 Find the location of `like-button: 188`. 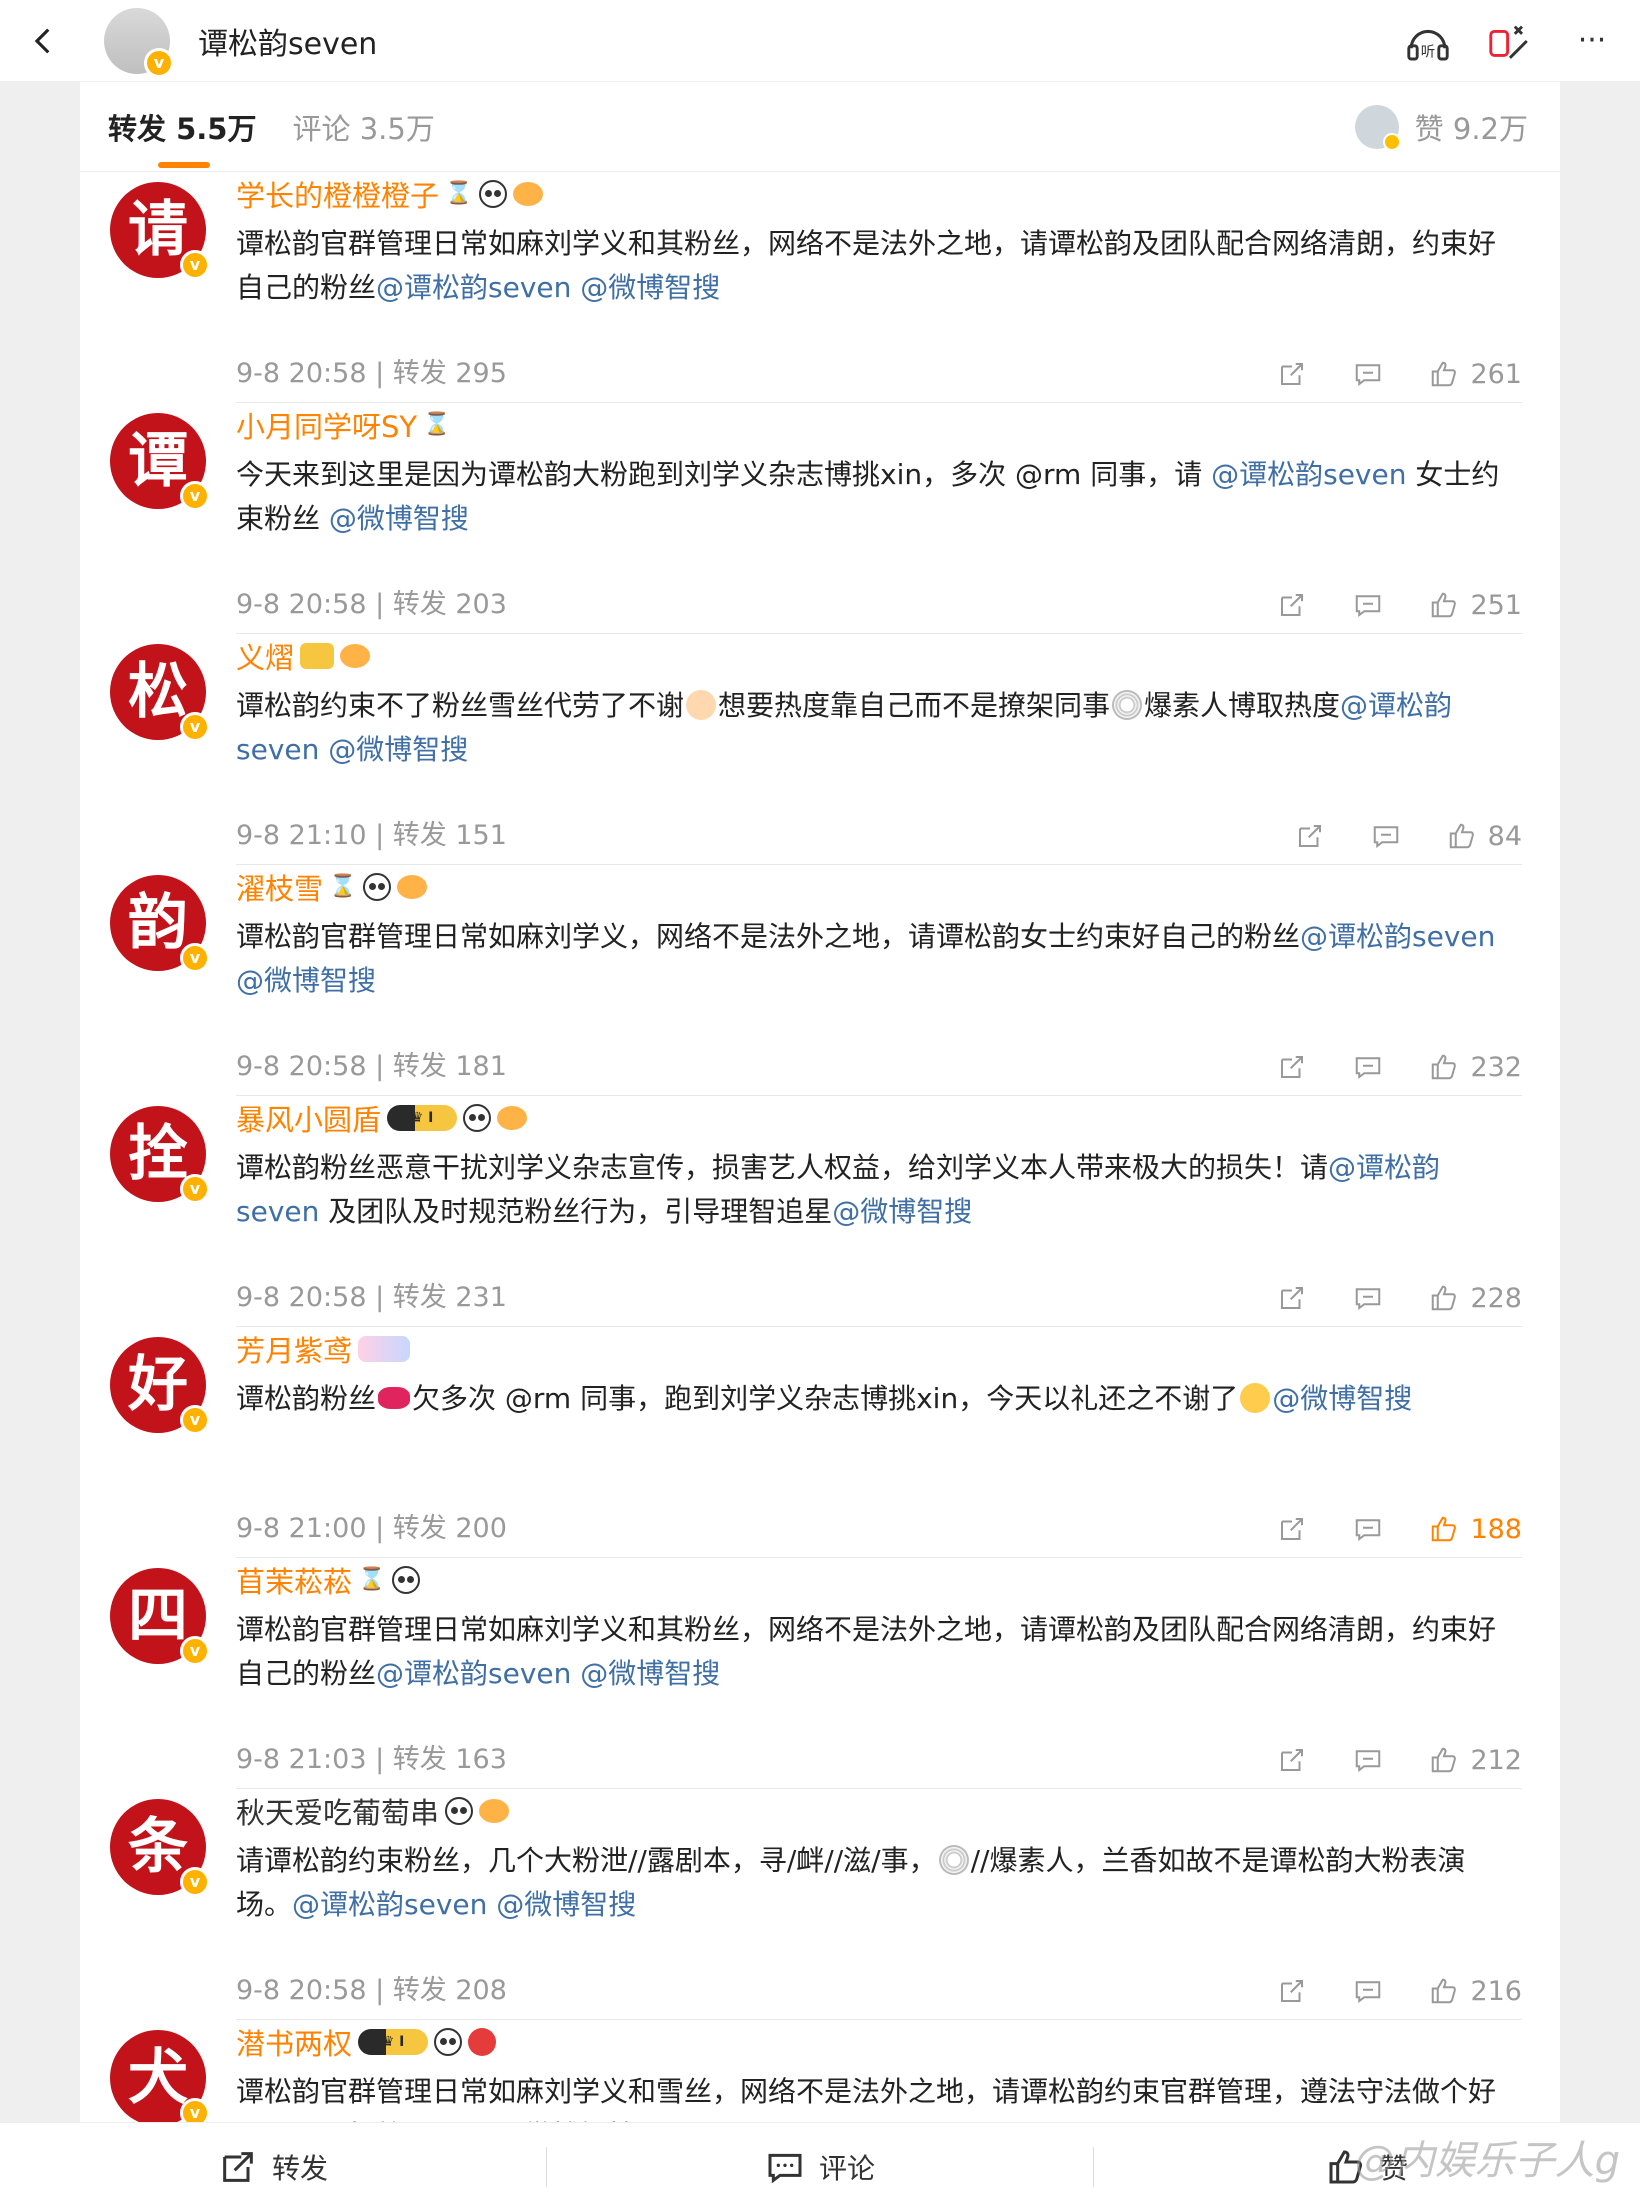

like-button: 188 is located at coordinates (1475, 1529).